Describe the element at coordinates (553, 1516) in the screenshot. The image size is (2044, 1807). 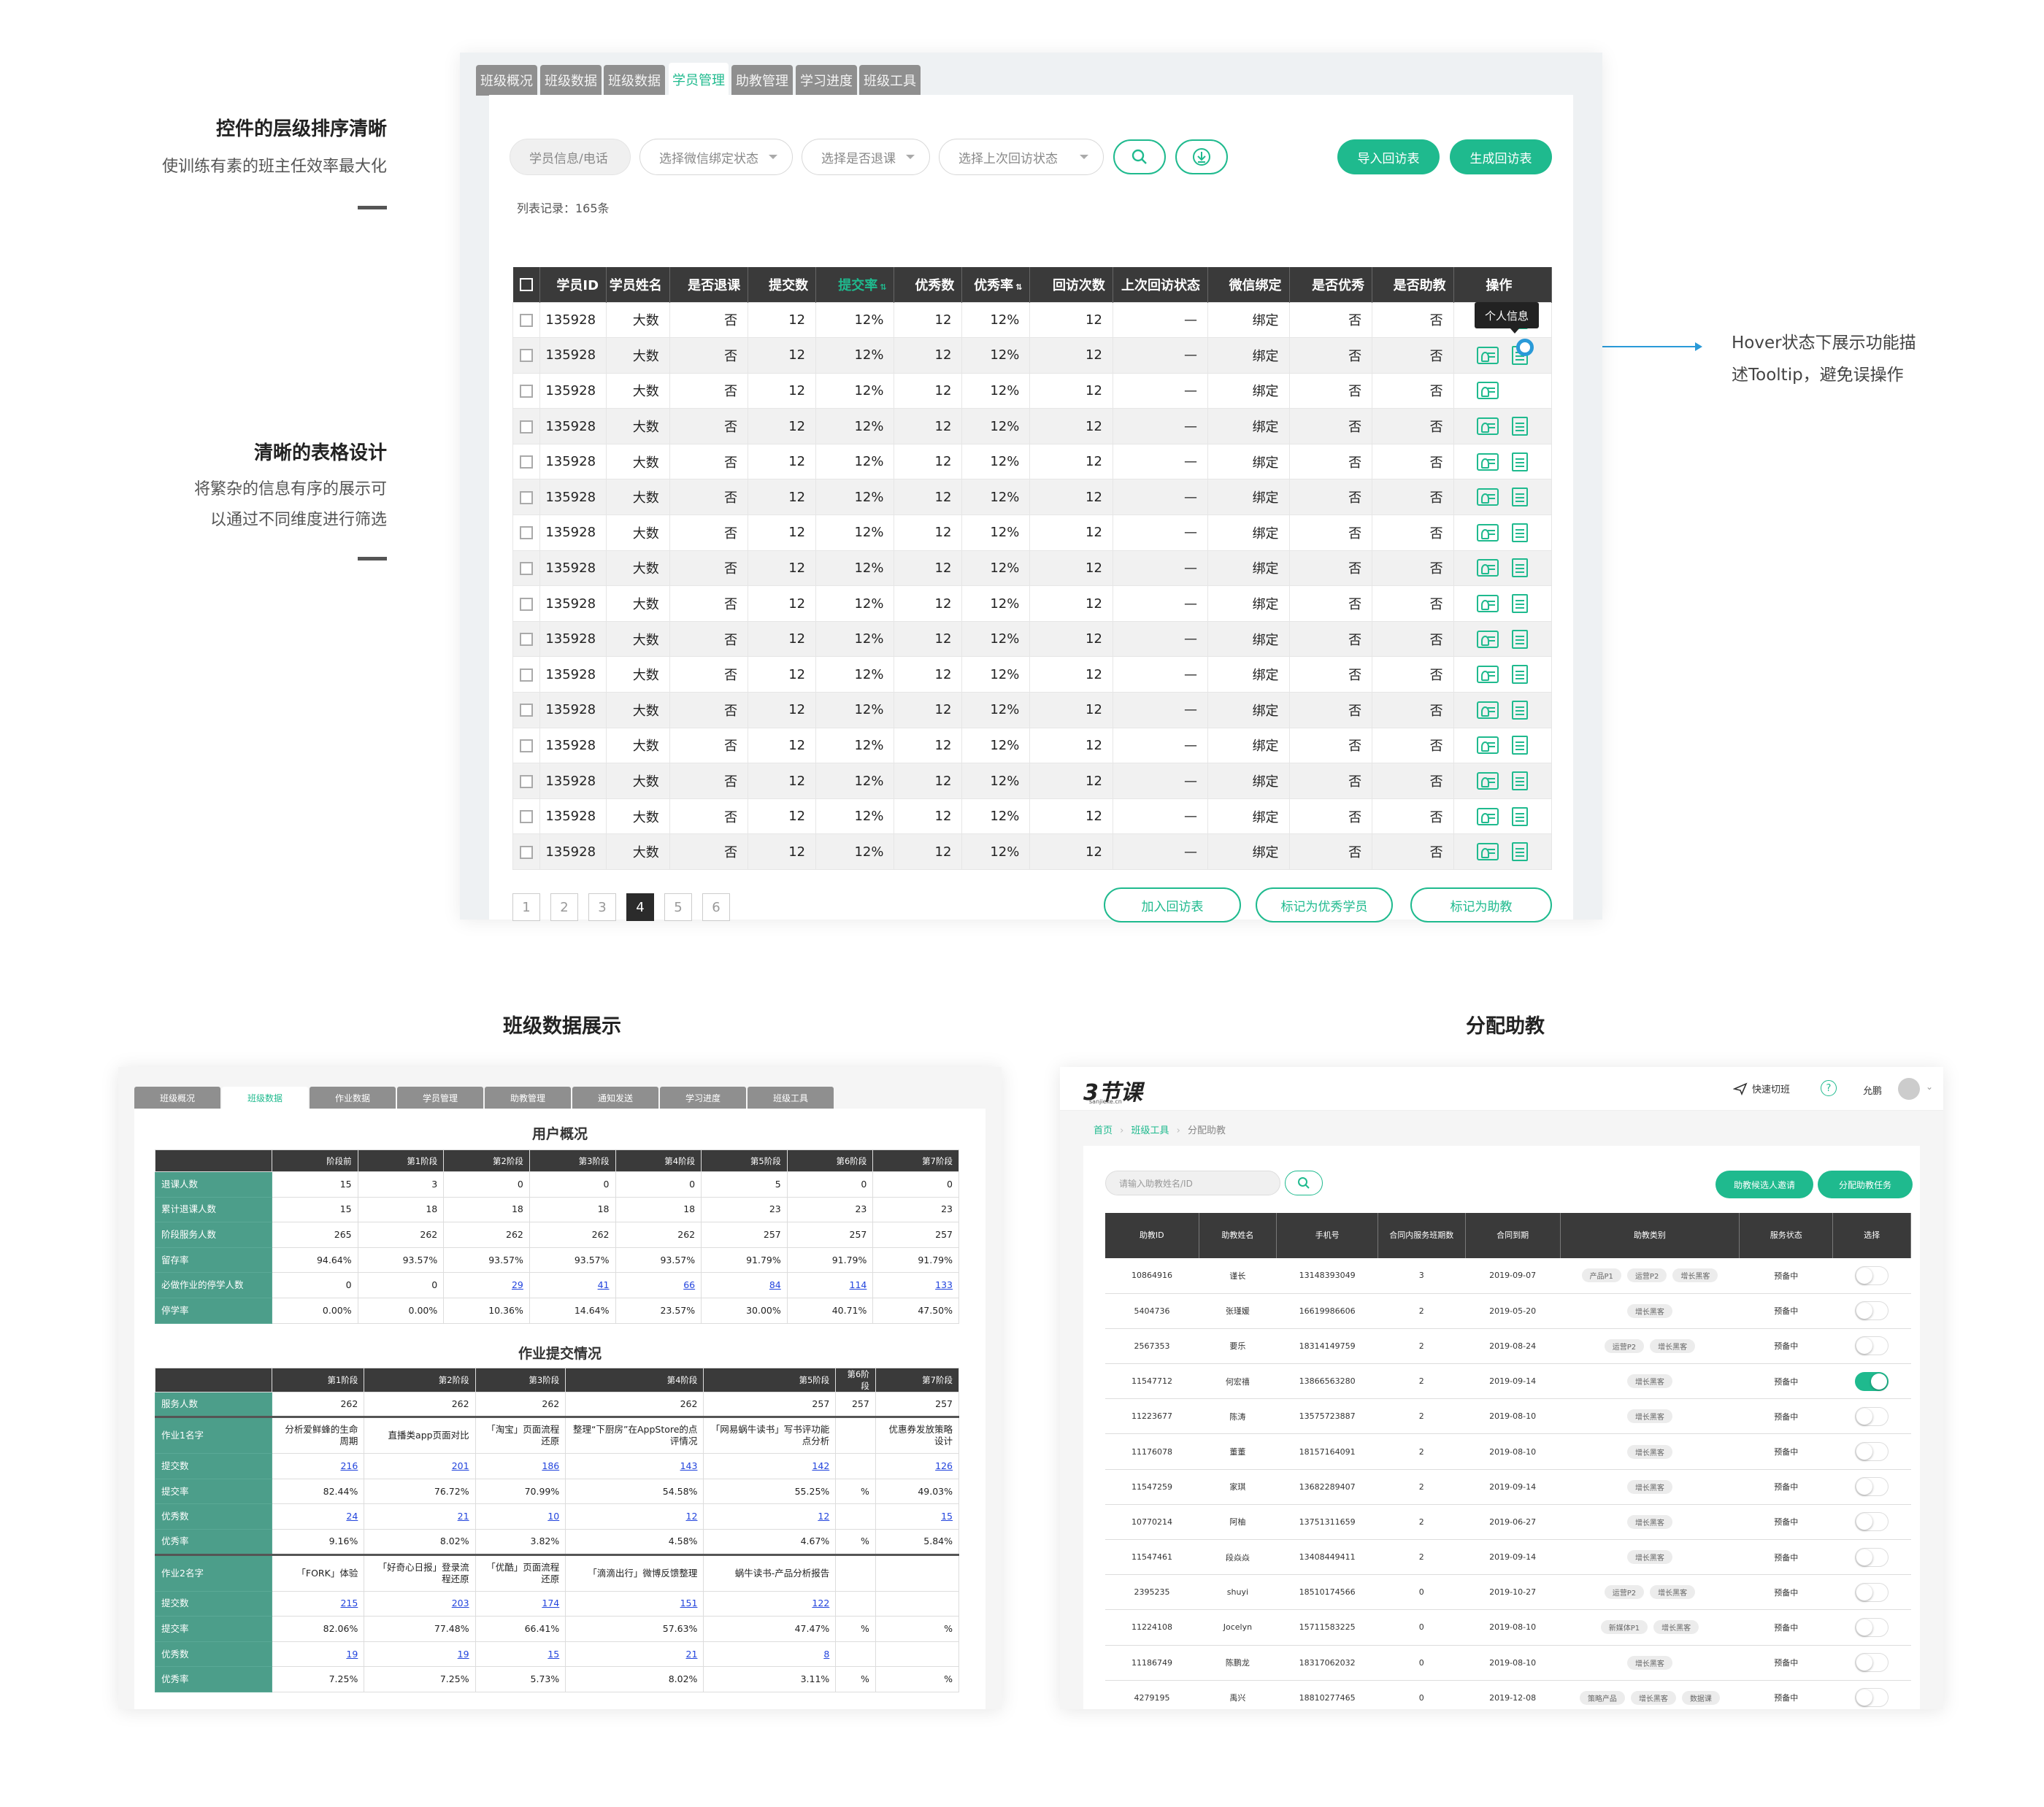
I see `homework-link: 10` at that location.